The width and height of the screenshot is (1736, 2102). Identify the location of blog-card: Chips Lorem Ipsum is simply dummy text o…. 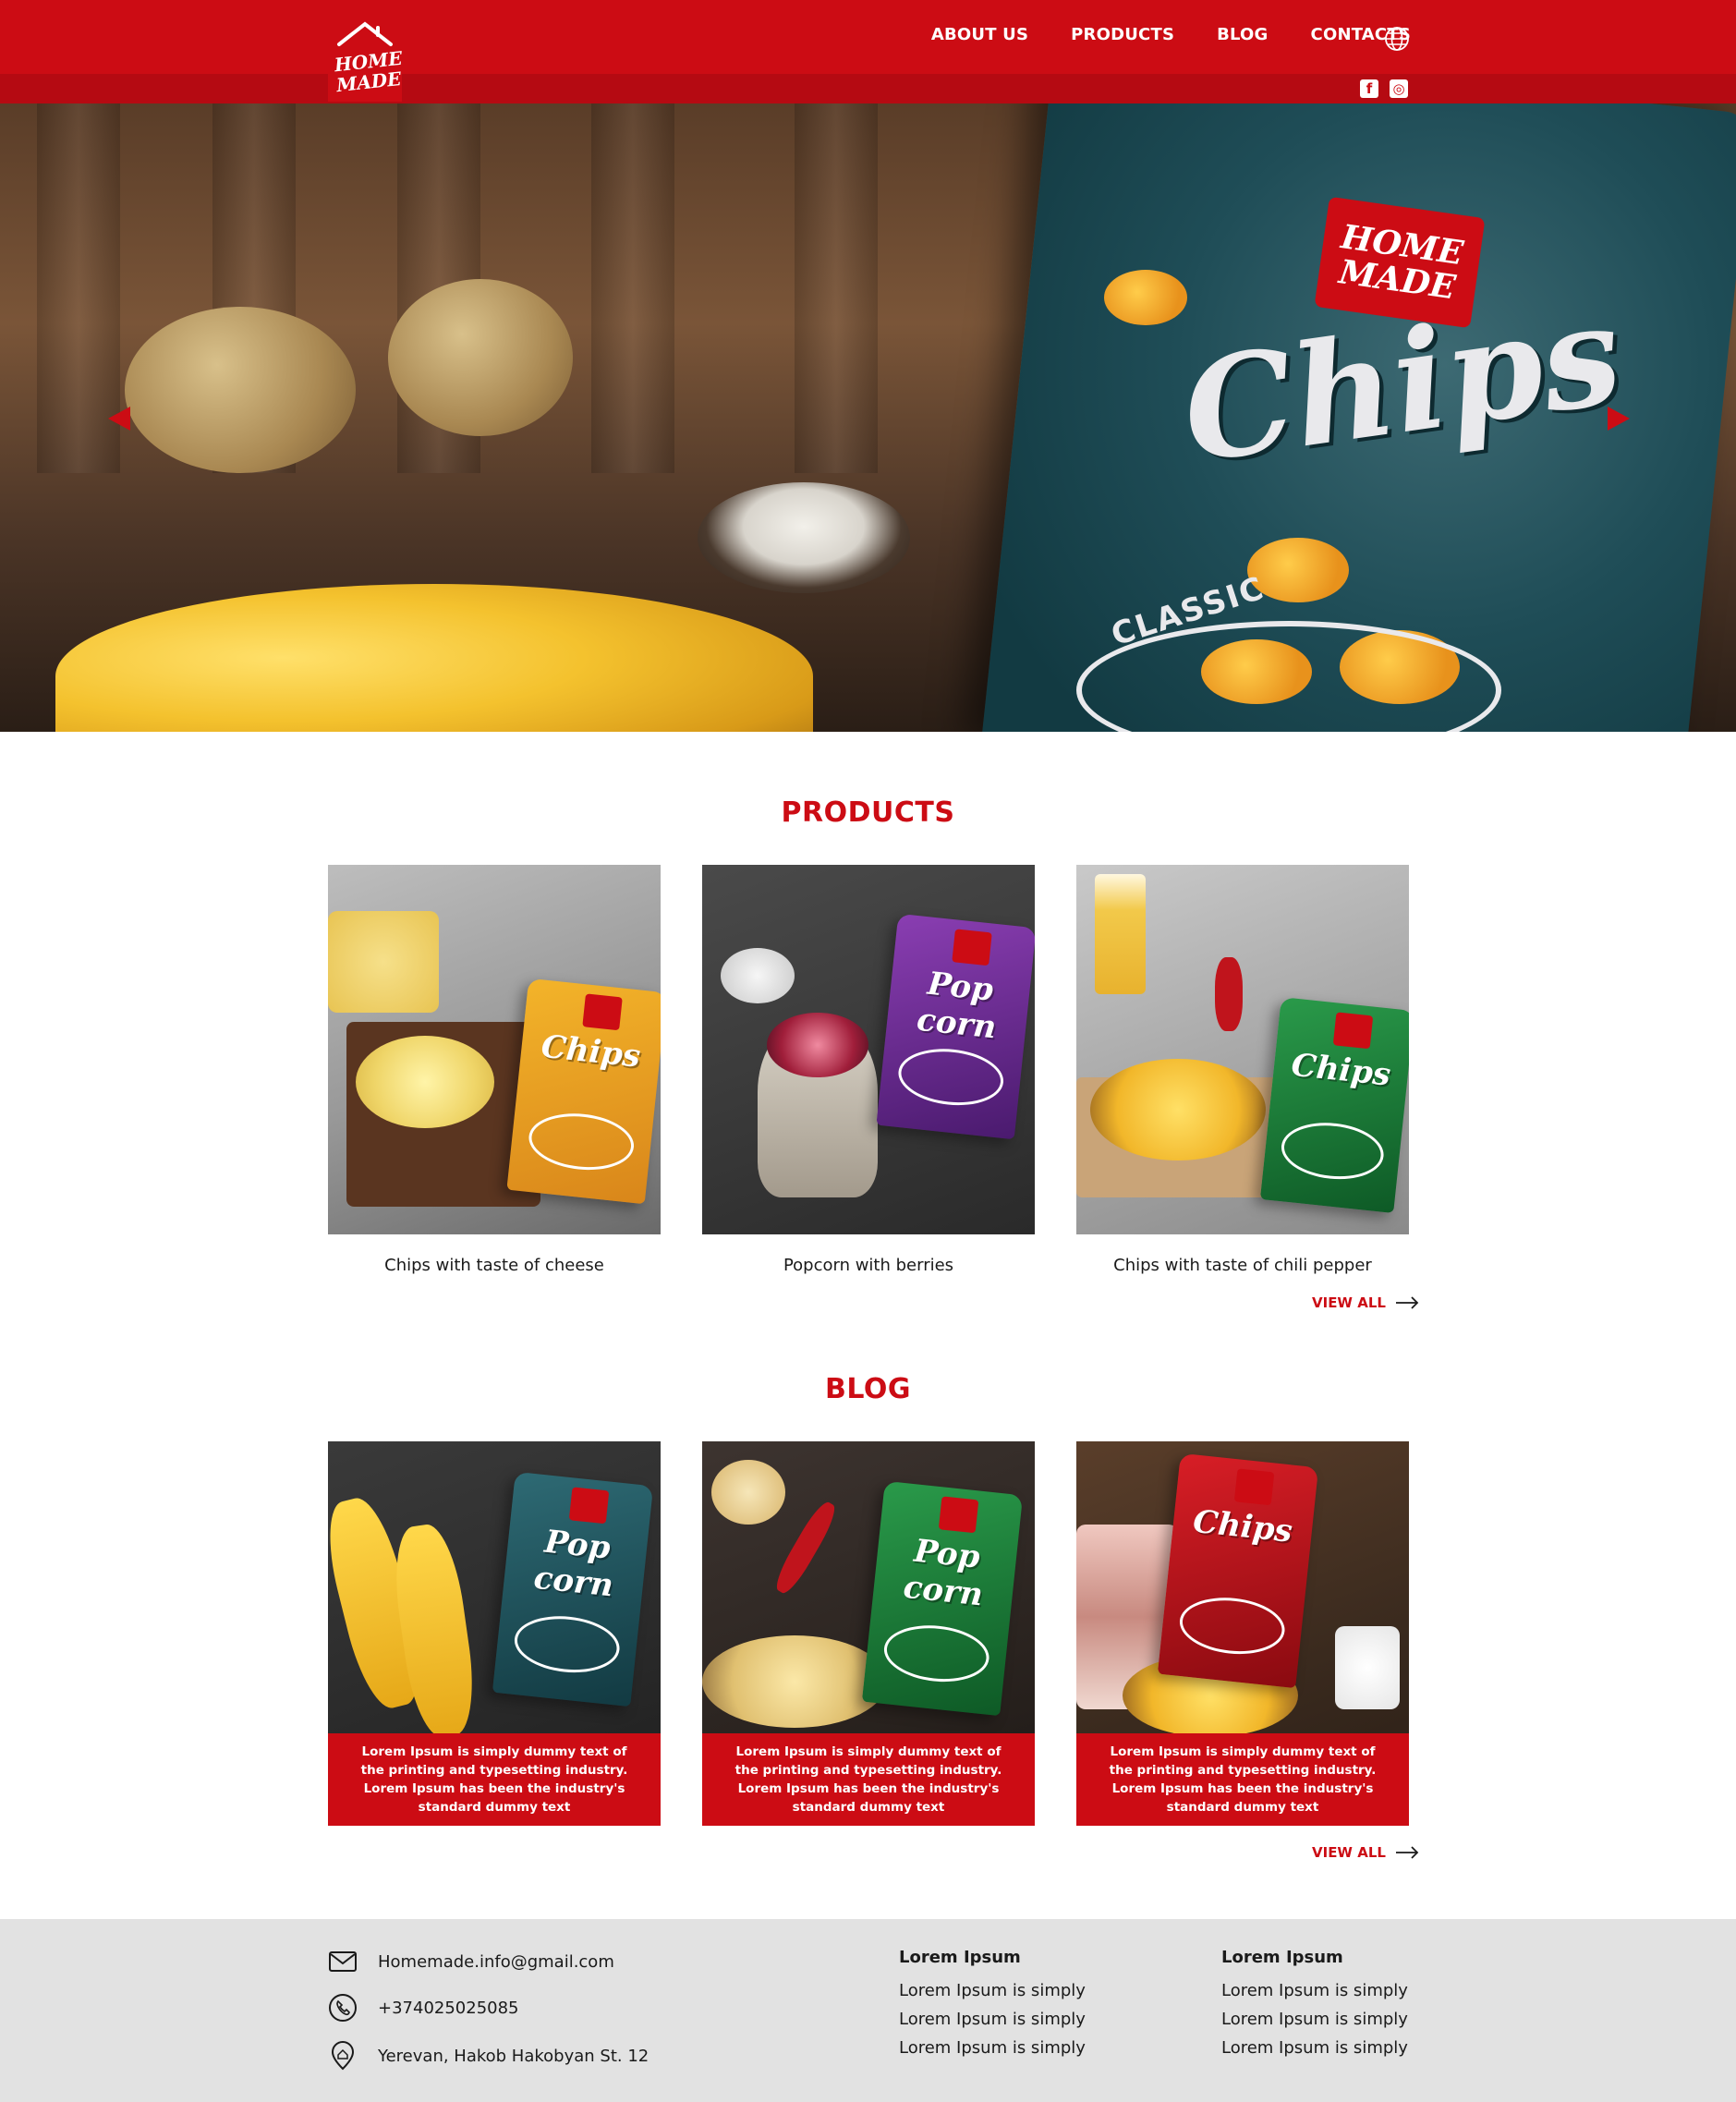
(1243, 1633).